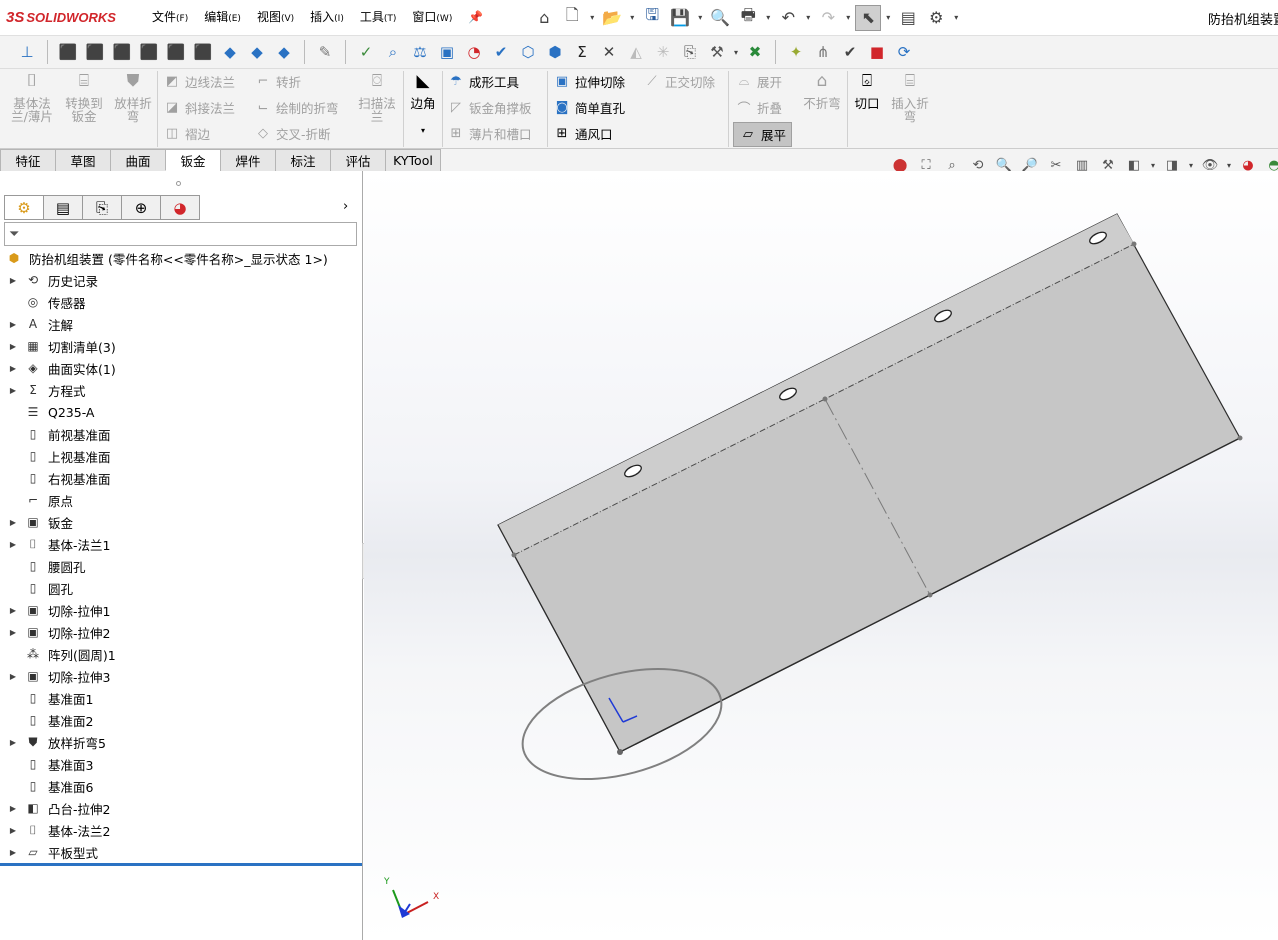 The width and height of the screenshot is (1278, 940). I want to click on tree-item: ▯ 上视基准面, so click(181, 456).